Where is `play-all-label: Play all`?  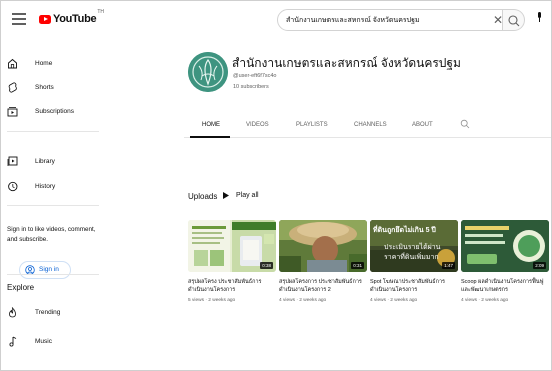
play-all-label: Play all is located at coordinates (247, 195).